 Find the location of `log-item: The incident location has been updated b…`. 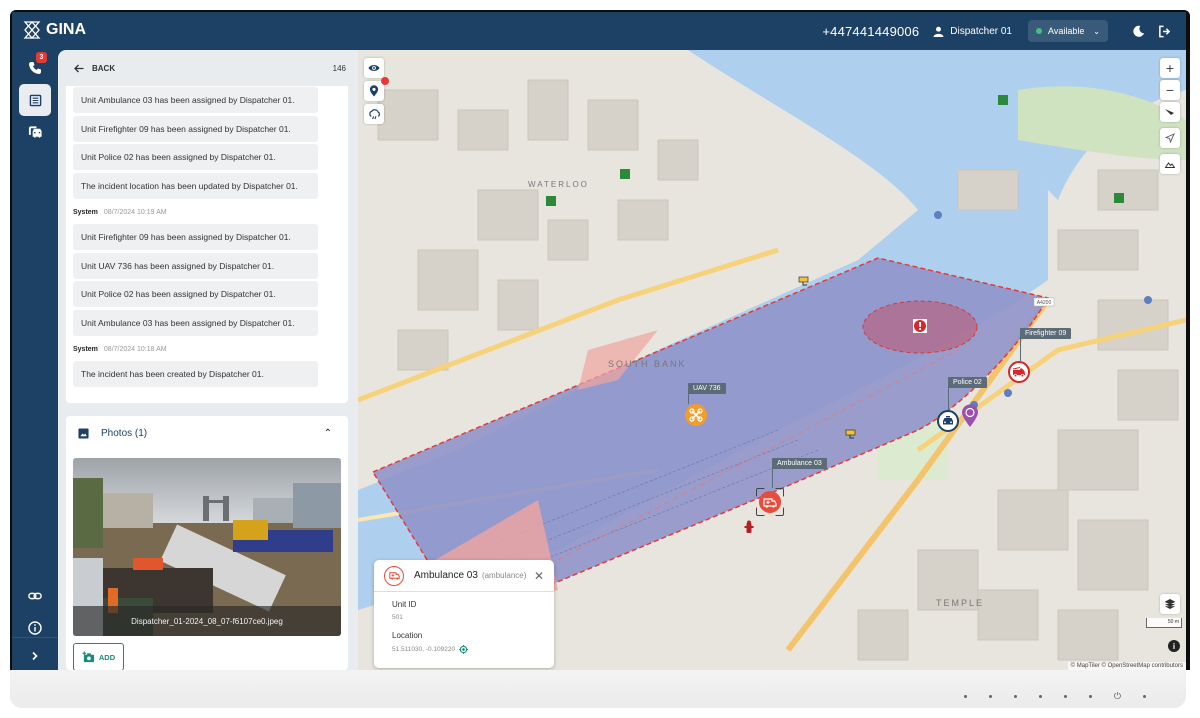

log-item: The incident location has been updated b… is located at coordinates (195, 186).